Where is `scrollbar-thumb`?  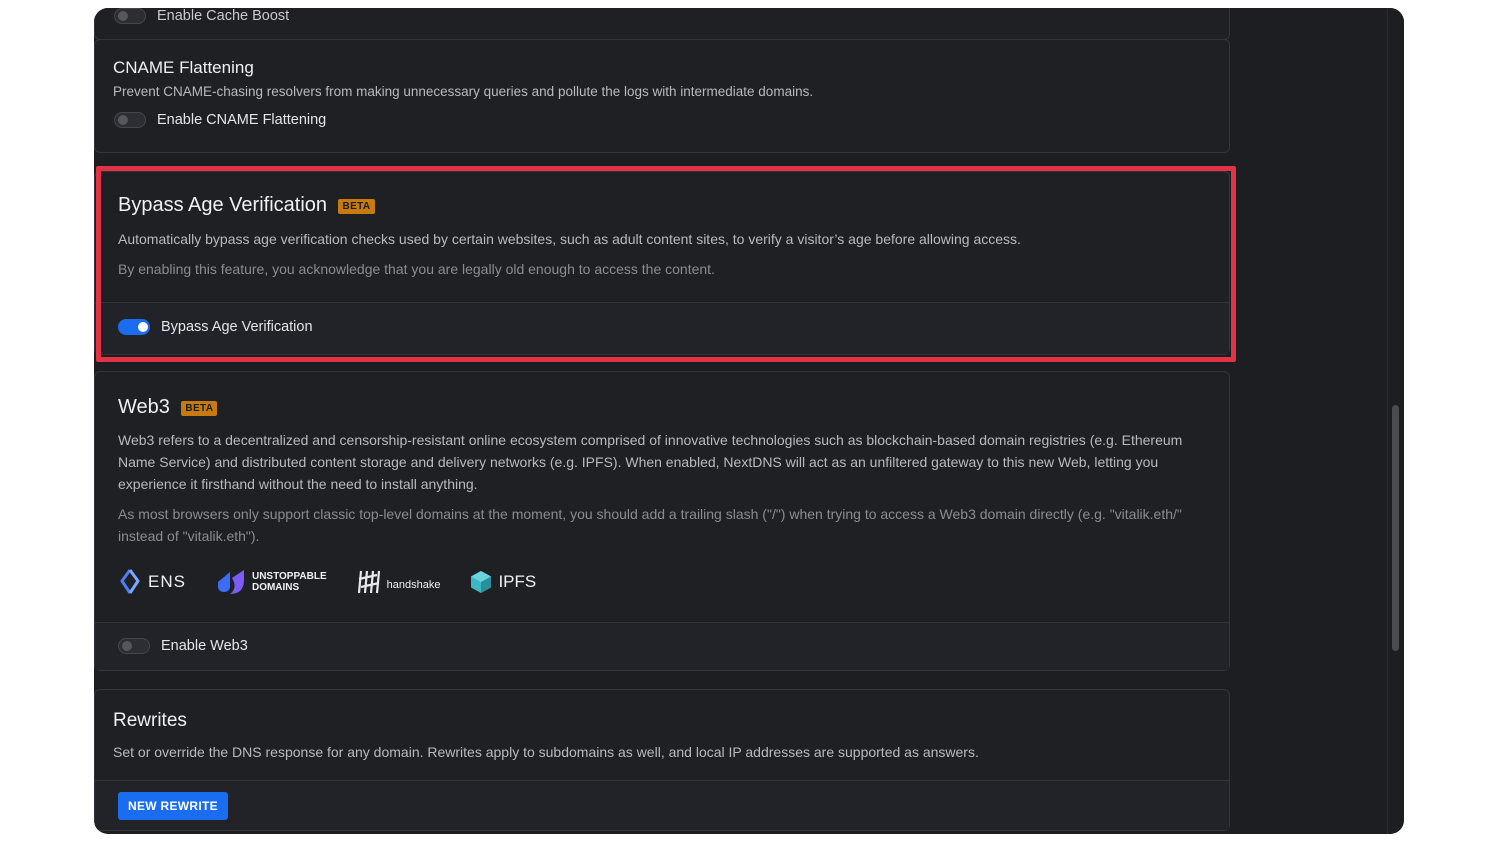
scrollbar-thumb is located at coordinates (1395, 528).